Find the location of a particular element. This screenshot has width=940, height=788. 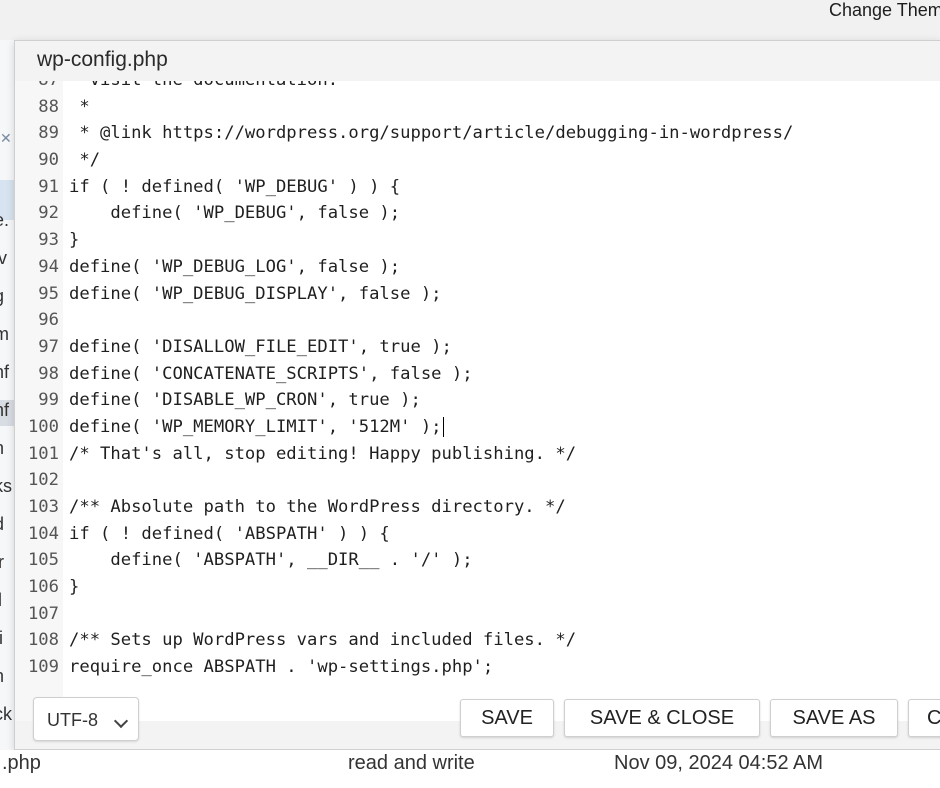

code-text: define( 'WP_DEBUG_DISPLAY', false ); is located at coordinates (255, 294).